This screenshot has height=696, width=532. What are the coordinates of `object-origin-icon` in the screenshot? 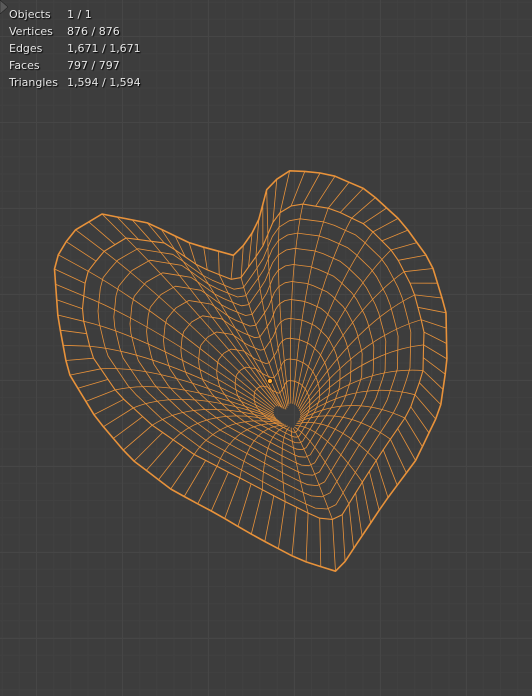 It's located at (269, 380).